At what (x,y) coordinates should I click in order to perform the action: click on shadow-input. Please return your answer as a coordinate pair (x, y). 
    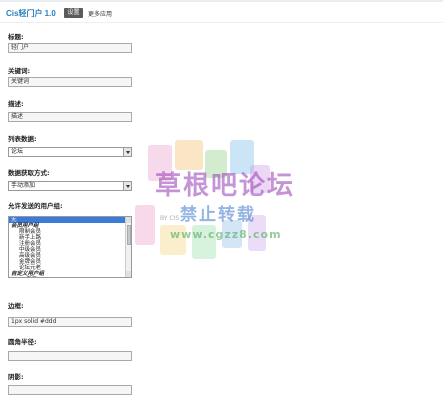
    Looking at the image, I should click on (70, 390).